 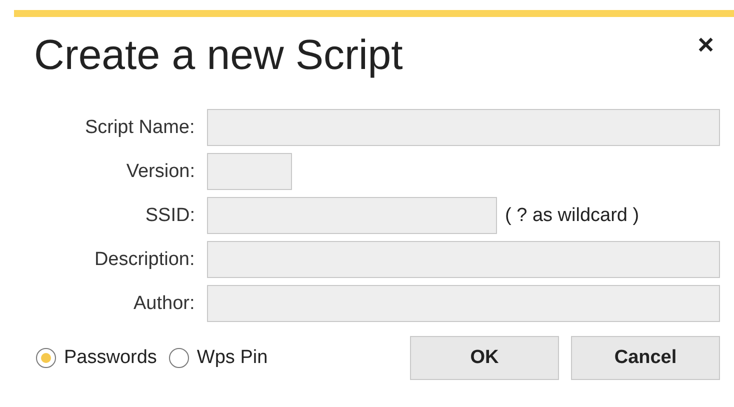 I want to click on dialog-button: OK, so click(x=484, y=358).